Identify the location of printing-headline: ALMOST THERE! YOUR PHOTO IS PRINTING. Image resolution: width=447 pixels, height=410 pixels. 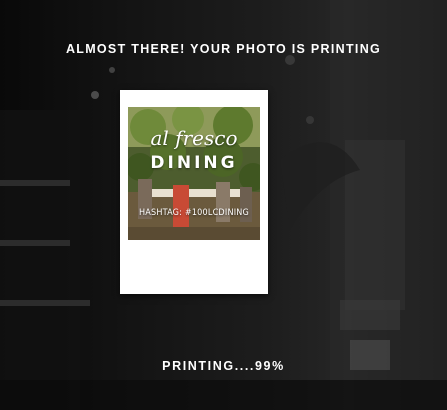
(223, 49).